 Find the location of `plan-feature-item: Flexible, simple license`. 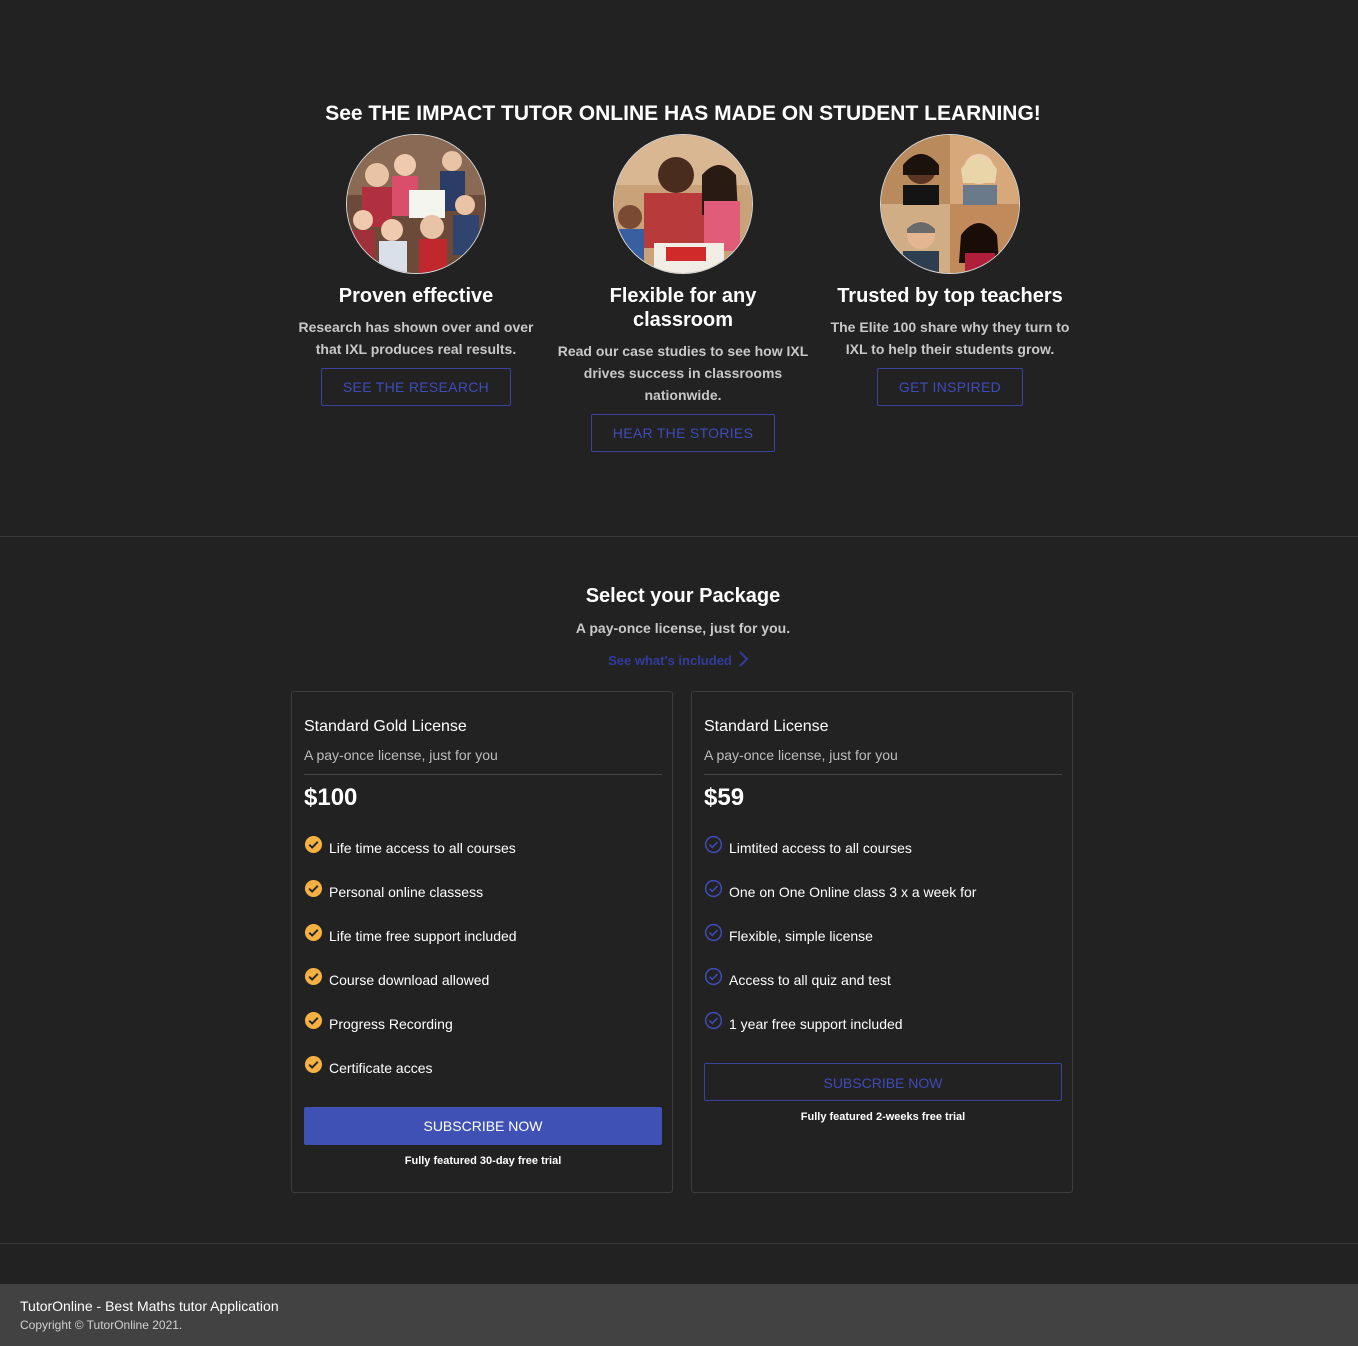

plan-feature-item: Flexible, simple license is located at coordinates (840, 945).